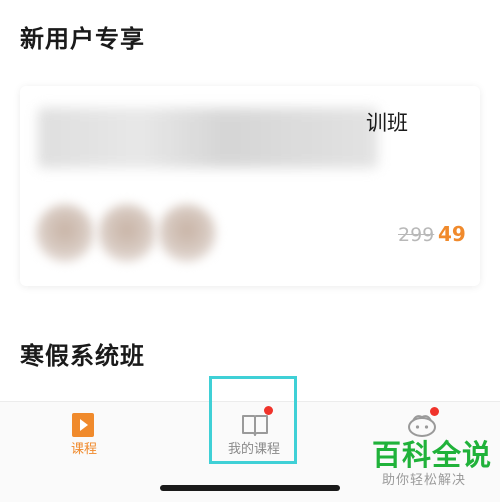 This screenshot has width=500, height=502. What do you see at coordinates (416, 235) in the screenshot?
I see `original-price: 299` at bounding box center [416, 235].